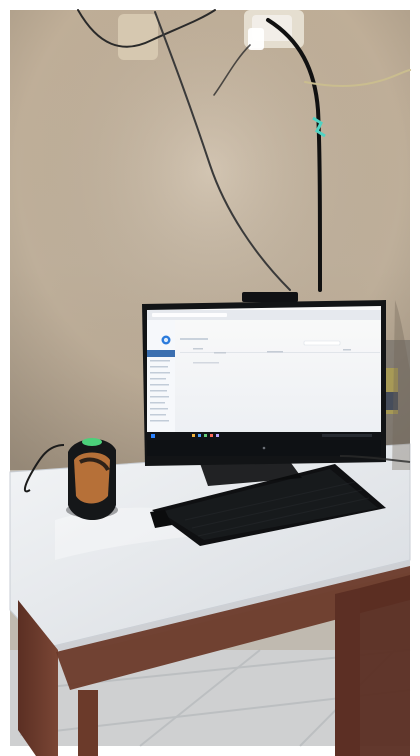  I want to click on table-row-line, so click(206, 363).